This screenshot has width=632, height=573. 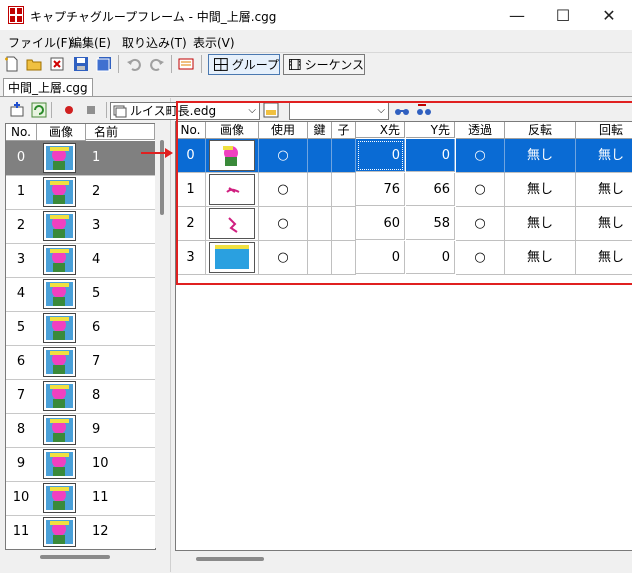 I want to click on menu-import: 取り込み(T), so click(x=154, y=42).